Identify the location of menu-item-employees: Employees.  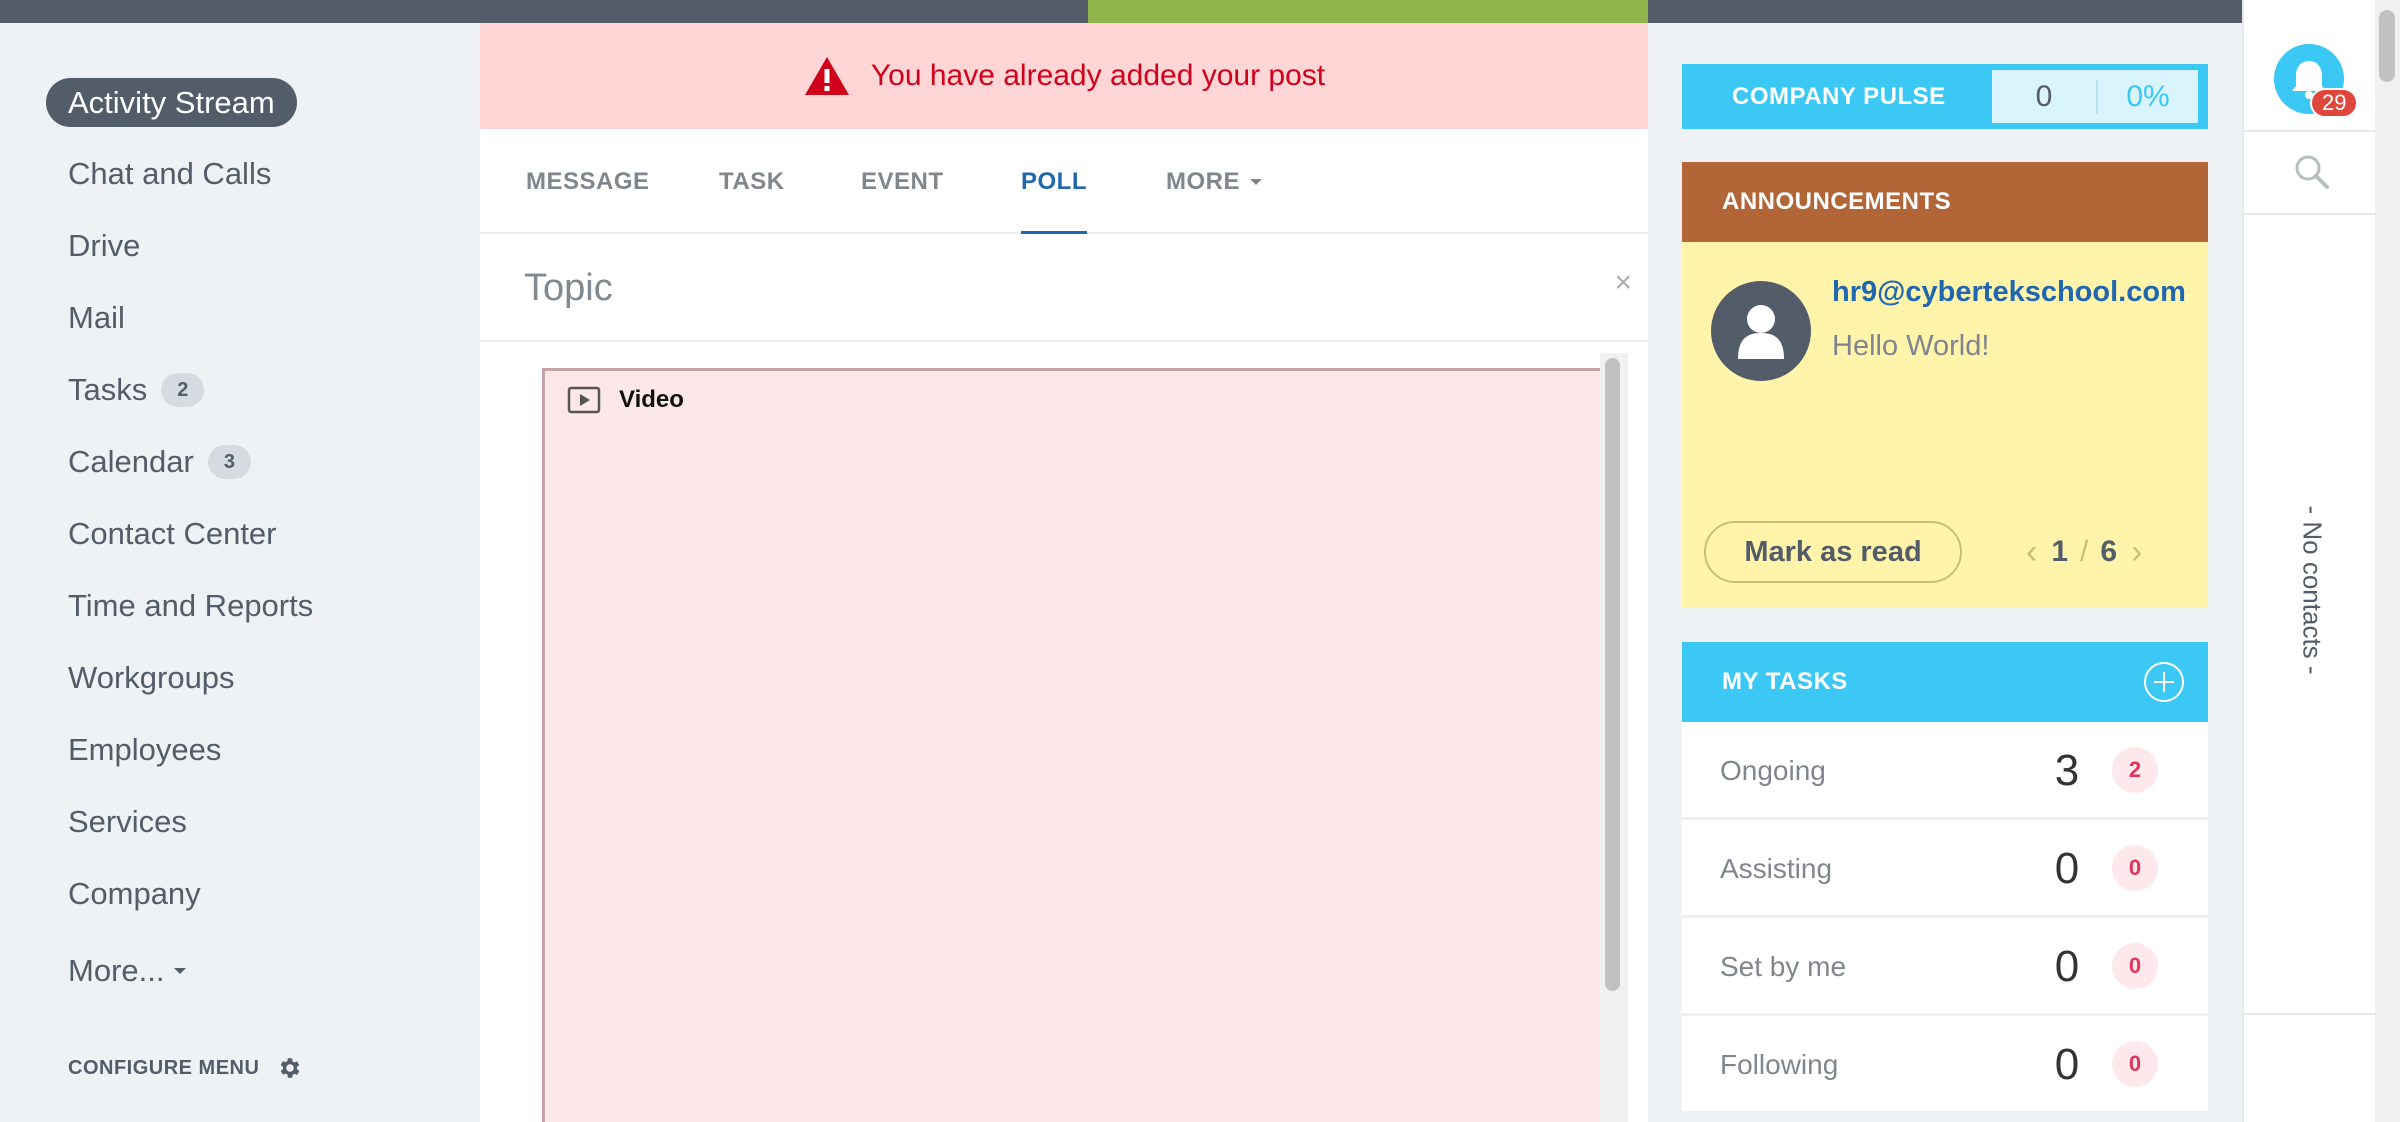
(144, 750).